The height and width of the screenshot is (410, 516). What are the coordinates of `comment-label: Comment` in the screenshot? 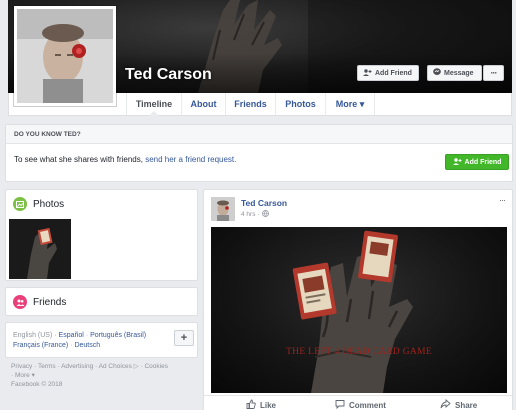 It's located at (367, 405).